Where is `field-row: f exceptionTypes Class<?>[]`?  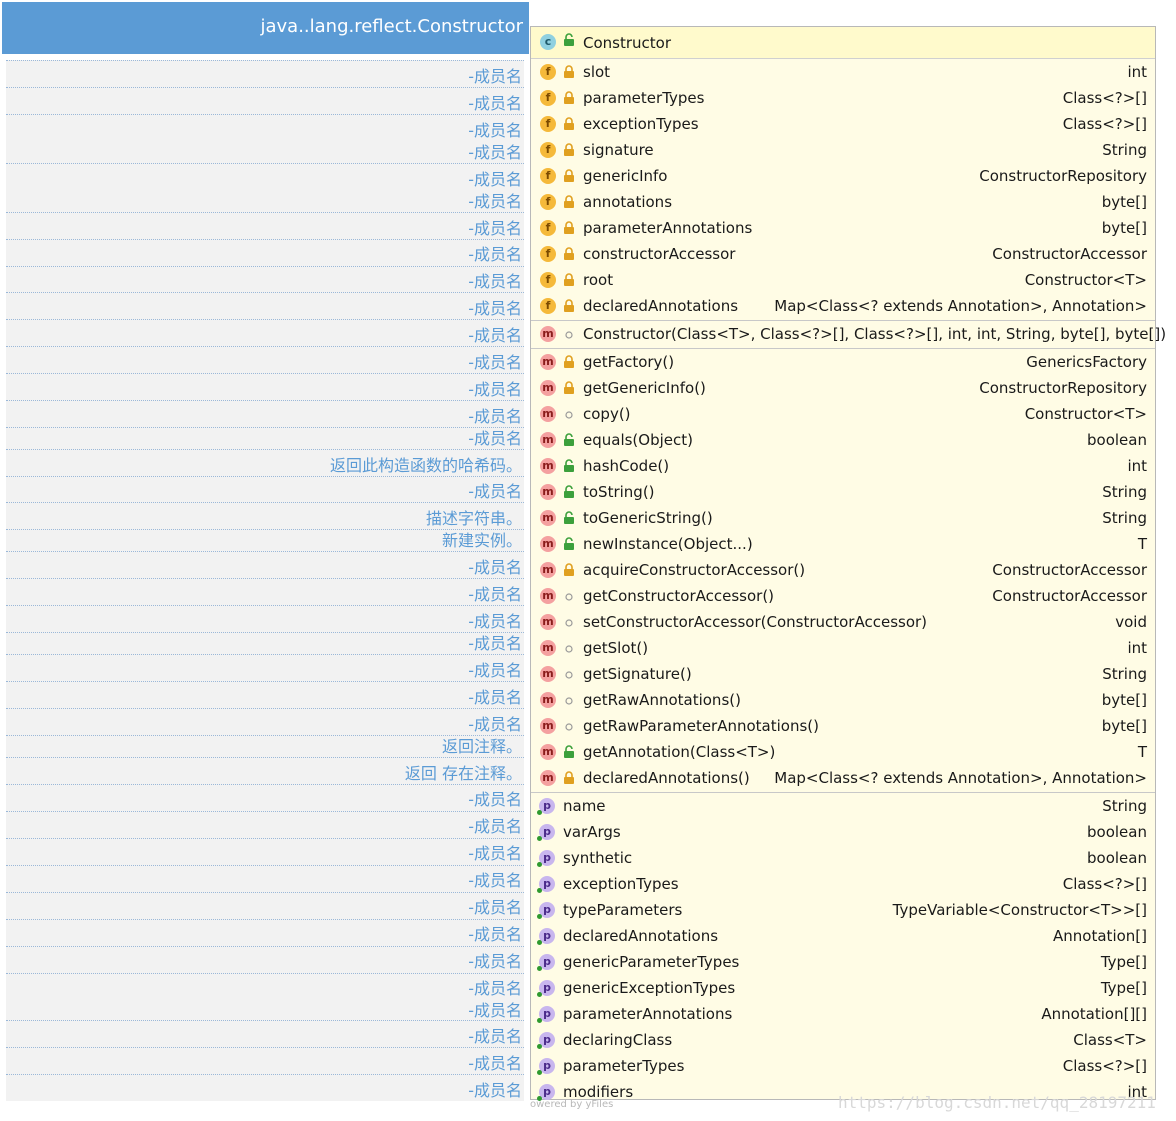
field-row: f exceptionTypes Class<?>[] is located at coordinates (843, 124).